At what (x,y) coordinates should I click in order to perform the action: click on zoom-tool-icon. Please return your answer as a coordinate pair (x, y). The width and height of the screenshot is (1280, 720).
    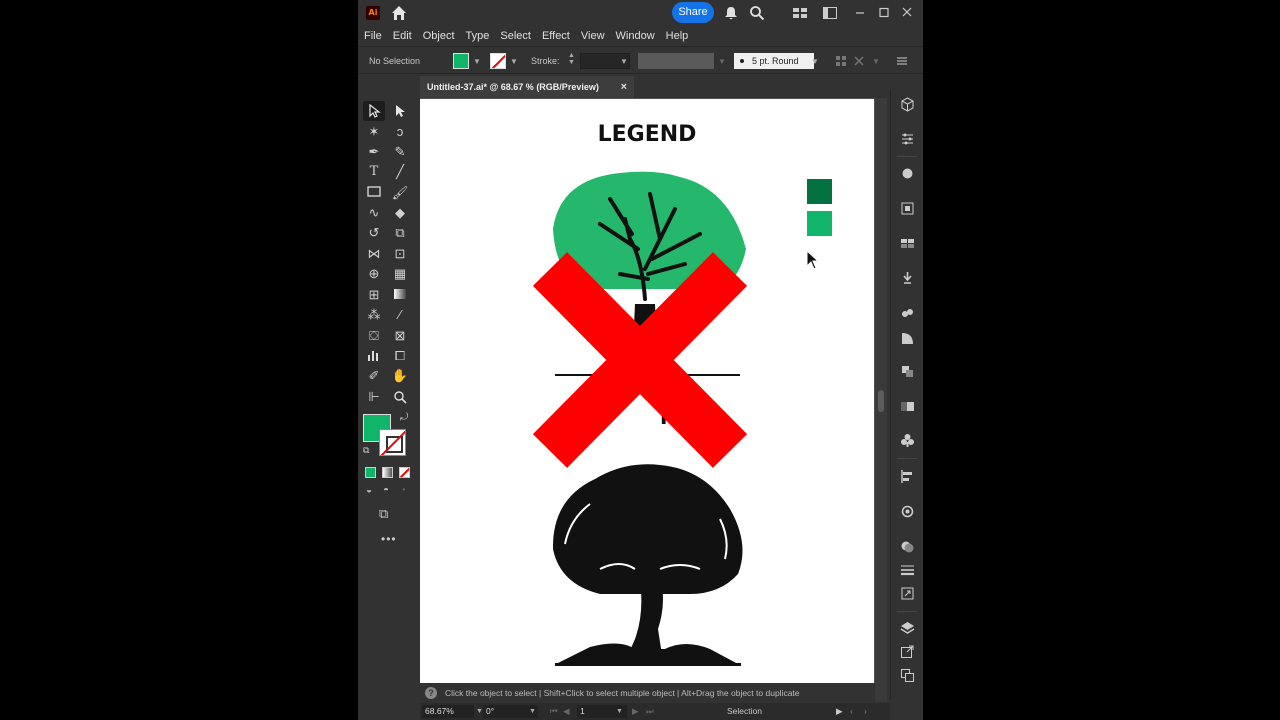
    Looking at the image, I should click on (400, 397).